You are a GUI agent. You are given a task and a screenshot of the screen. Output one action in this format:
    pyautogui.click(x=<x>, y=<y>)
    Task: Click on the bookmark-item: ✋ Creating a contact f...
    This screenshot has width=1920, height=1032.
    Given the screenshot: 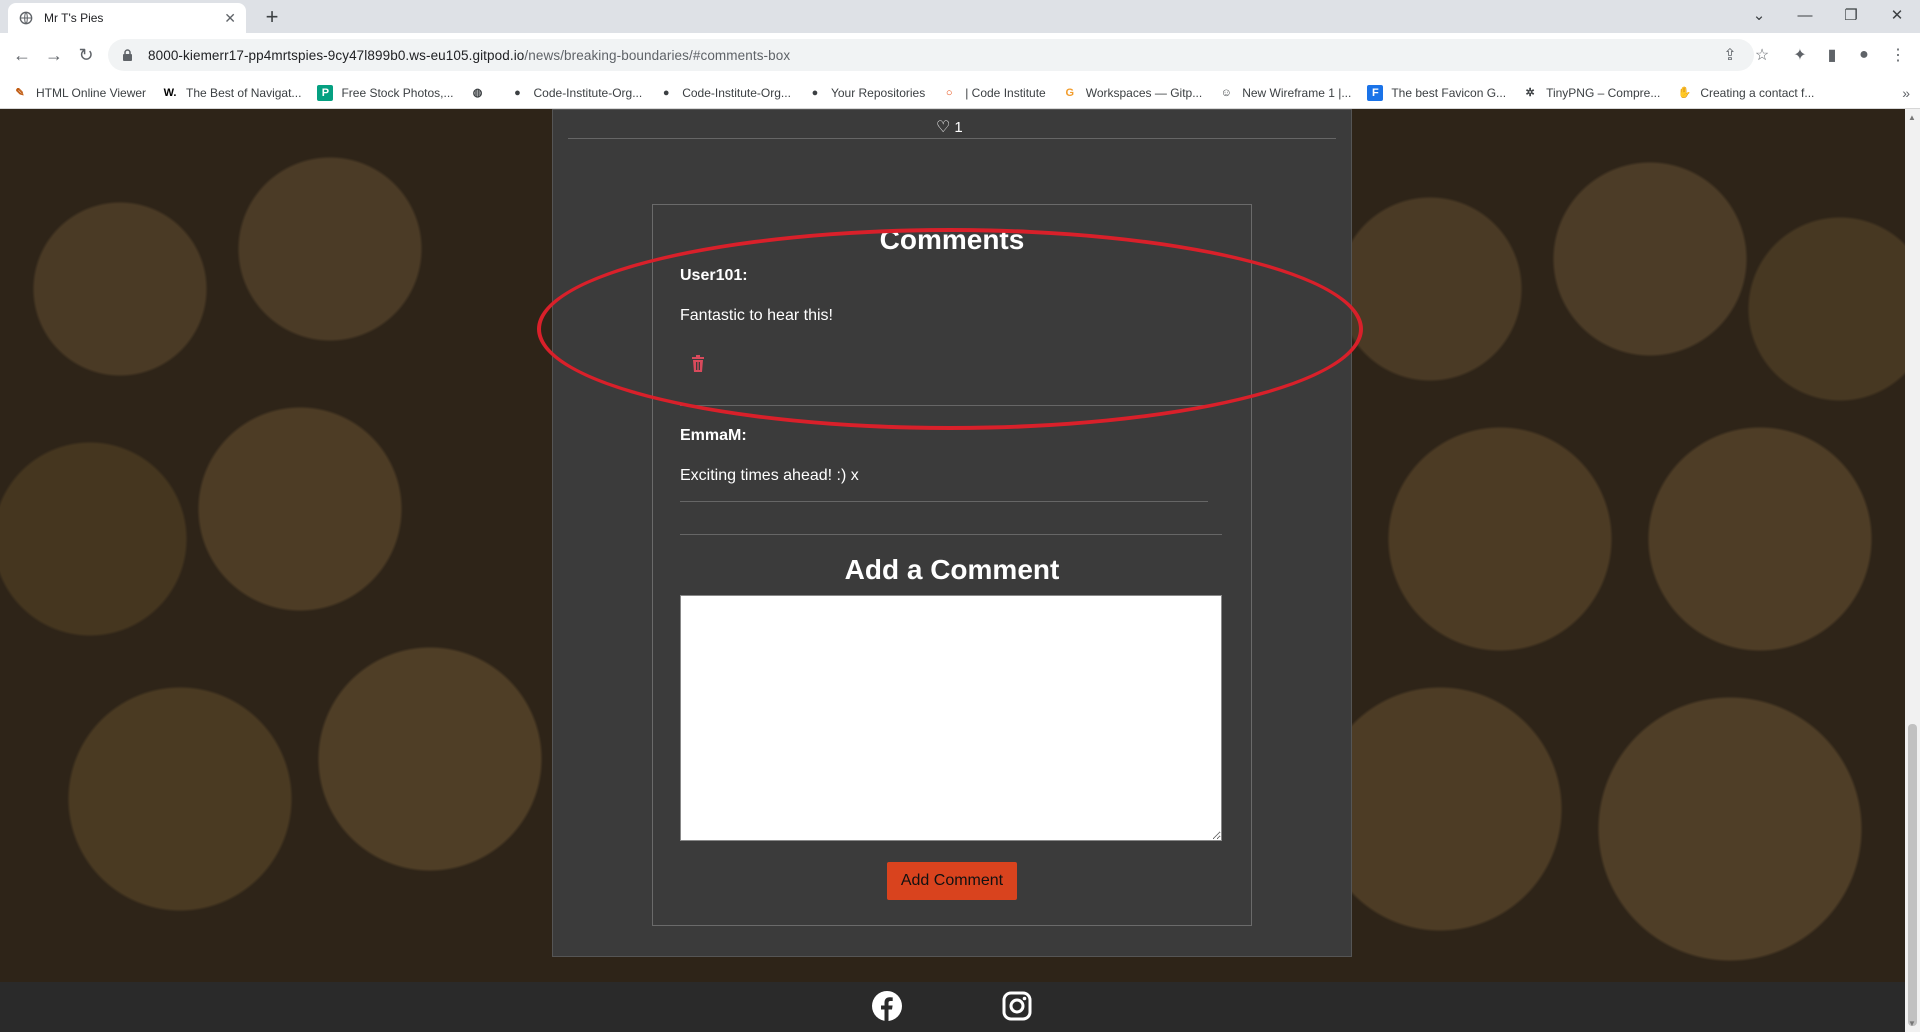 What is the action you would take?
    pyautogui.click(x=1745, y=93)
    